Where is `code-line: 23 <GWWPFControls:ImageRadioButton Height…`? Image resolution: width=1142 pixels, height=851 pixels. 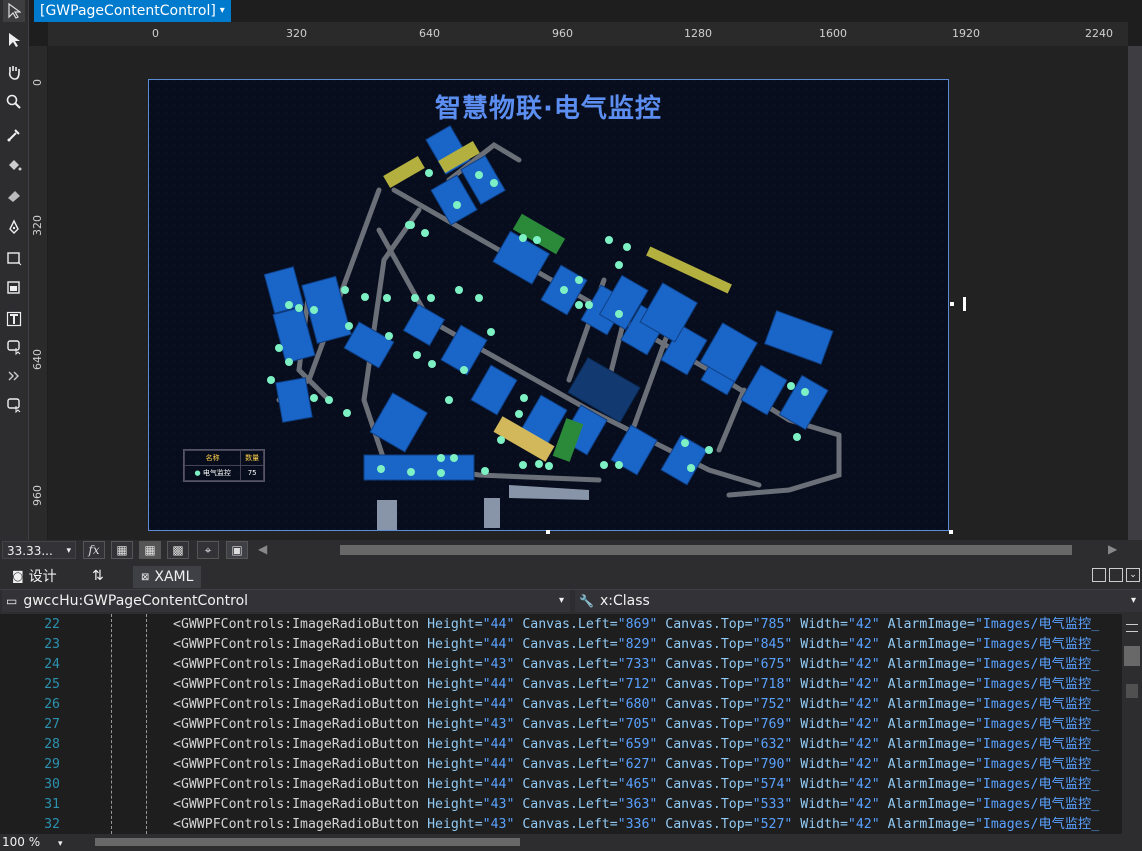
code-line: 23 <GWWPFControls:ImageRadioButton Height… is located at coordinates (561, 645).